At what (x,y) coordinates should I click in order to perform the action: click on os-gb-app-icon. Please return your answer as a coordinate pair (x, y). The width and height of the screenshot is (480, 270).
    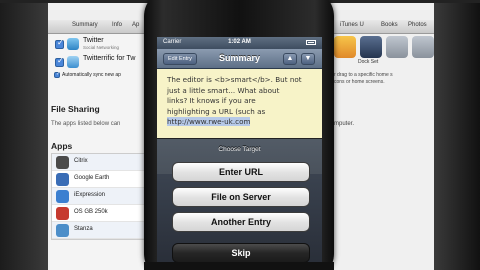
    Looking at the image, I should click on (62, 213).